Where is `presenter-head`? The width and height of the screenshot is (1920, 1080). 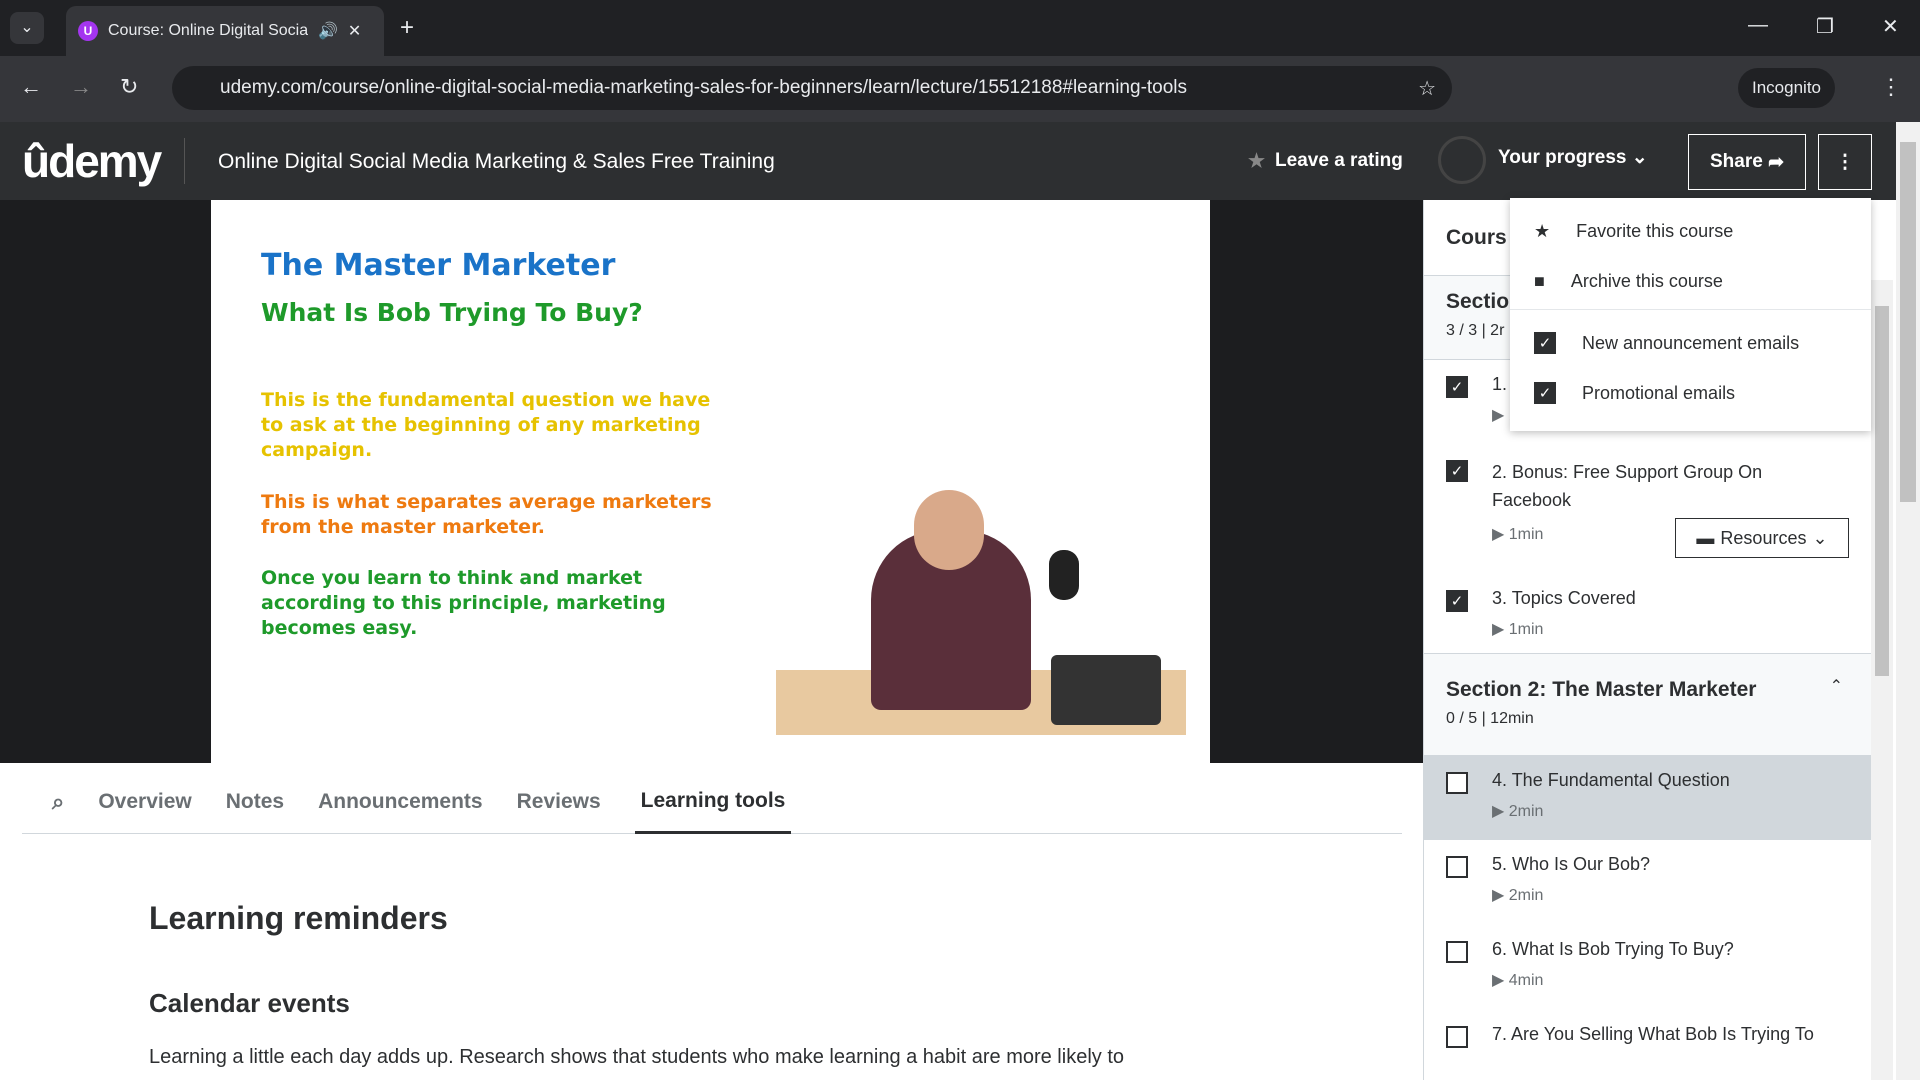
presenter-head is located at coordinates (949, 530).